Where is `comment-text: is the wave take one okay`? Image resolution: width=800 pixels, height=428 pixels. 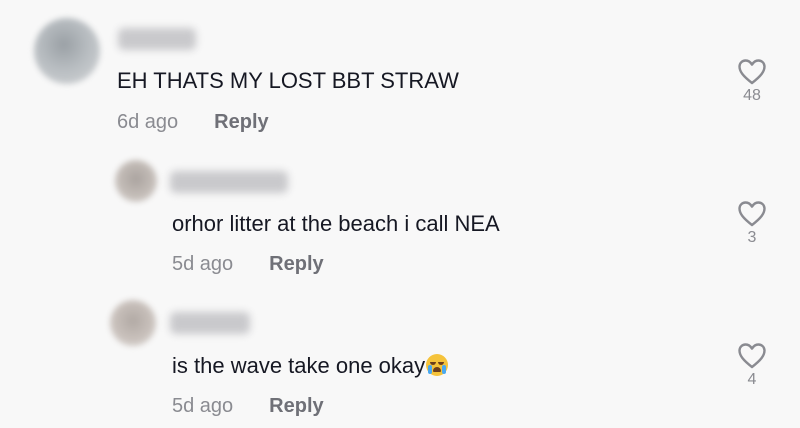
comment-text: is the wave take one okay is located at coordinates (310, 366).